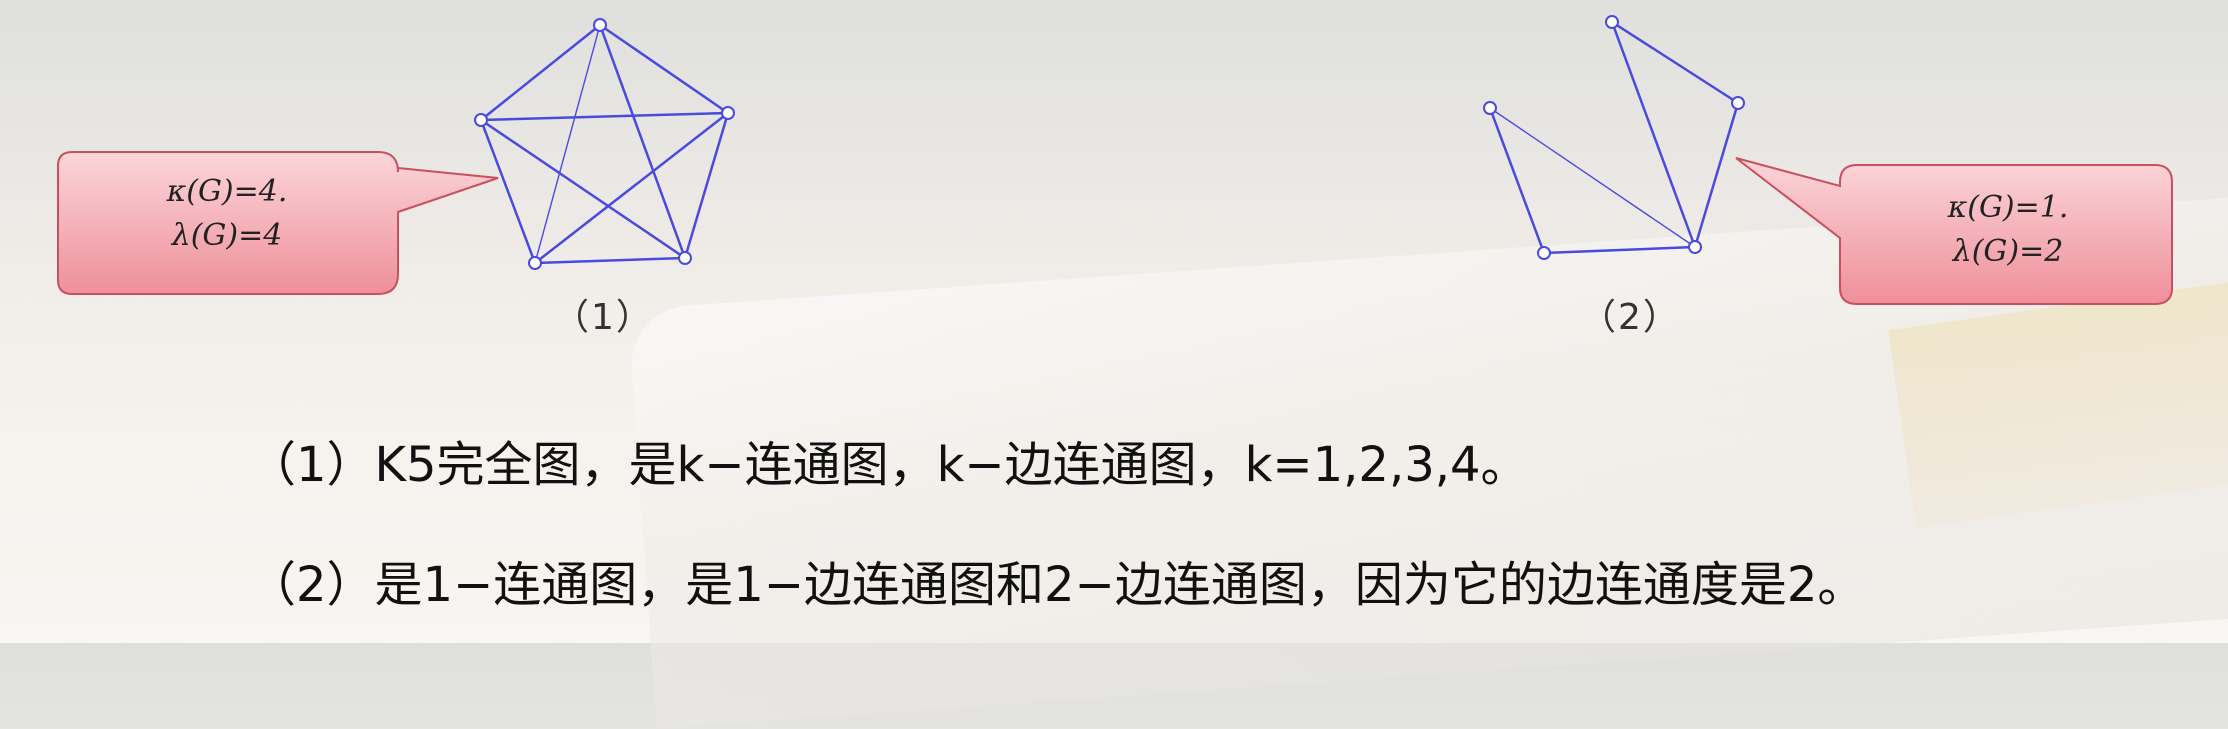 The width and height of the screenshot is (2228, 729). I want to click on statement-2: （2）是1−连通图，是1−边连通图和2−边连通图，因为它的边连通度是2。, so click(1057, 585).